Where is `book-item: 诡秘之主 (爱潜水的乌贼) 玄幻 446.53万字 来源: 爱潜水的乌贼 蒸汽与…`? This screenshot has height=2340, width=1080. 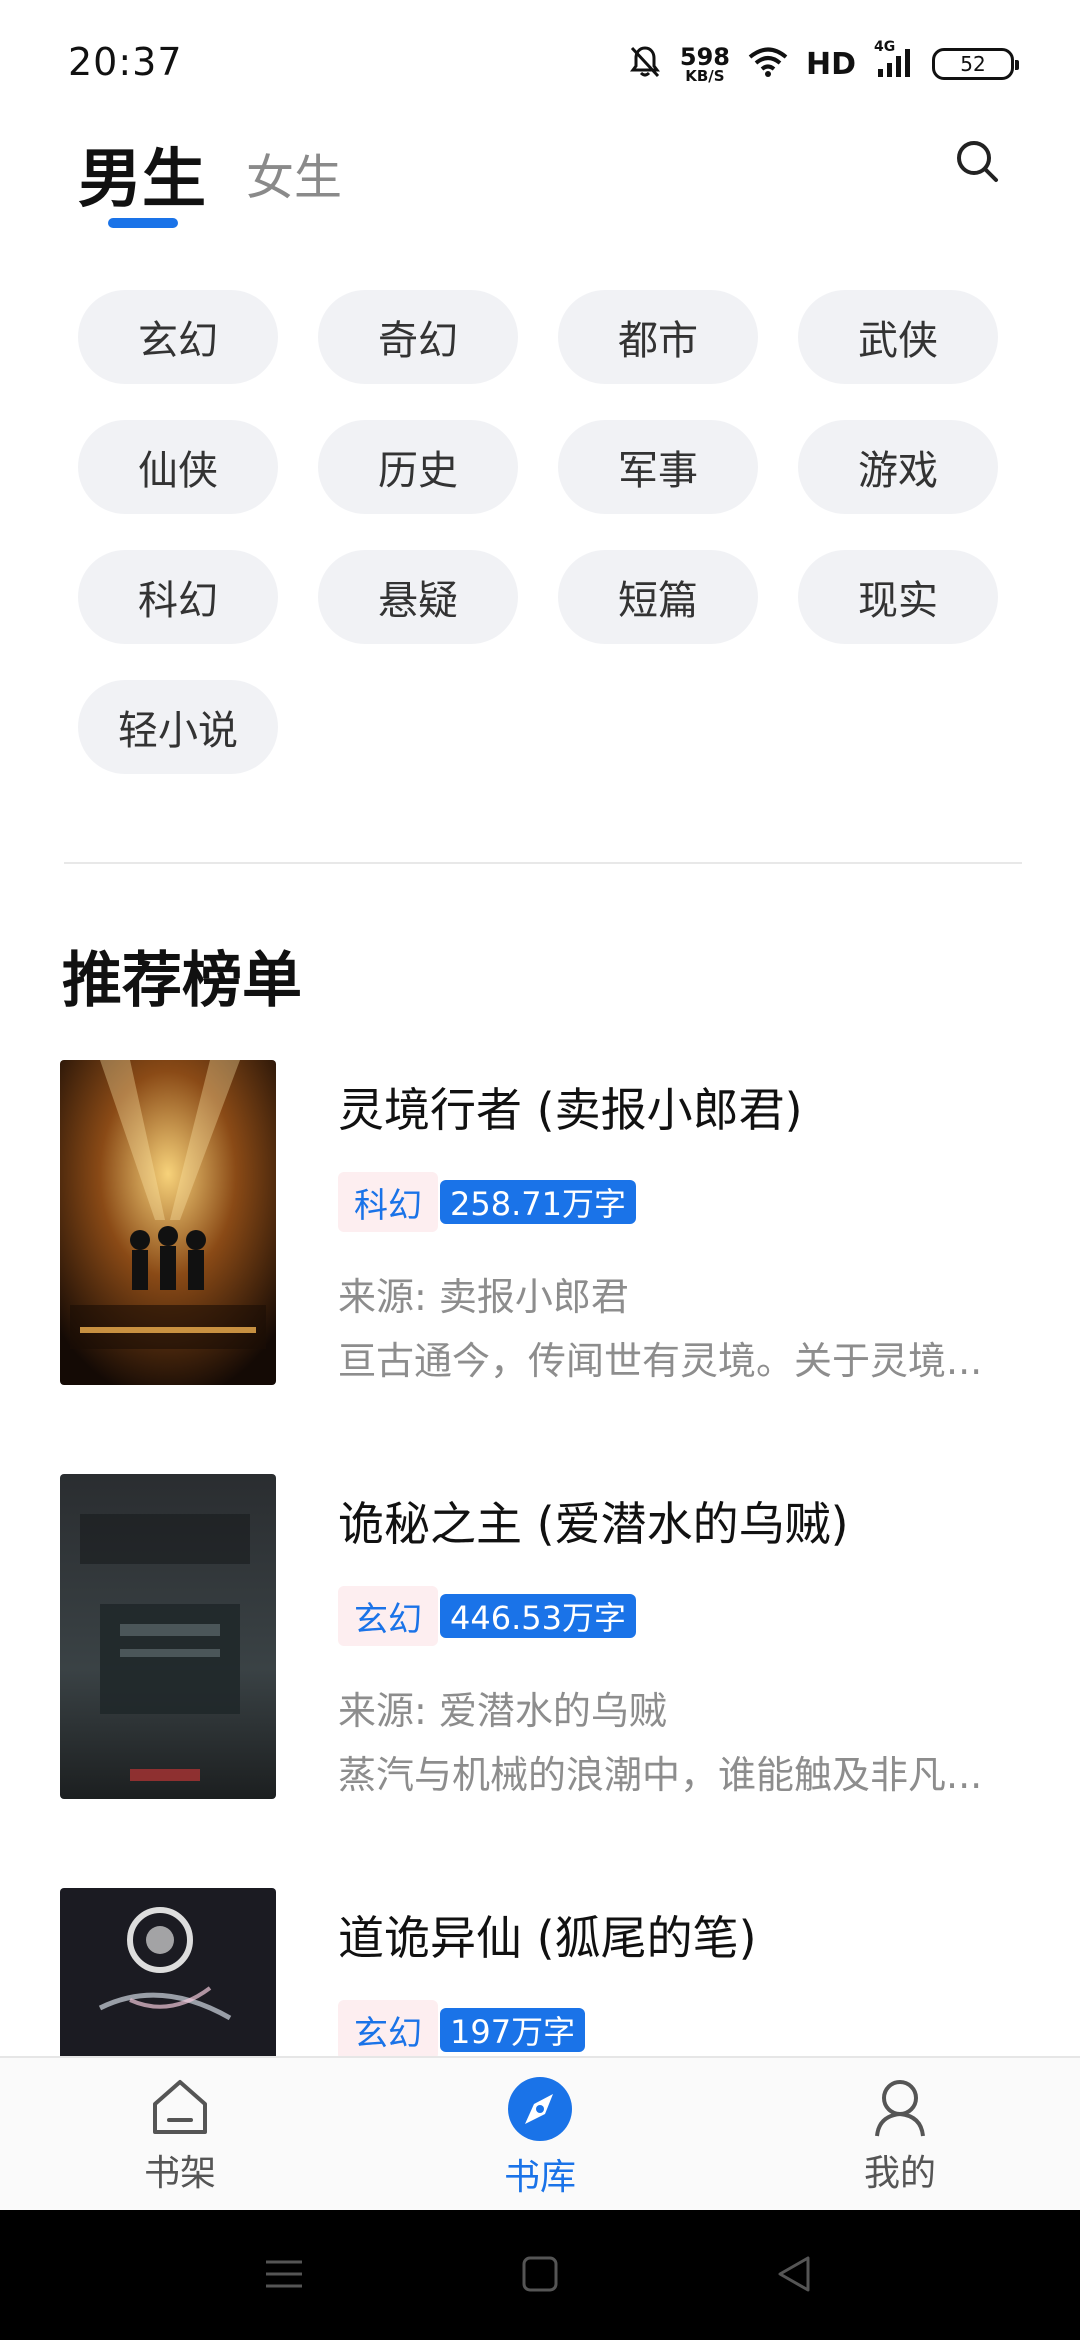
book-item: 诡秘之主 (爱潜水的乌贼) 玄幻 446.53万字 来源: 爱潜水的乌贼 蒸汽与… is located at coordinates (540, 1639).